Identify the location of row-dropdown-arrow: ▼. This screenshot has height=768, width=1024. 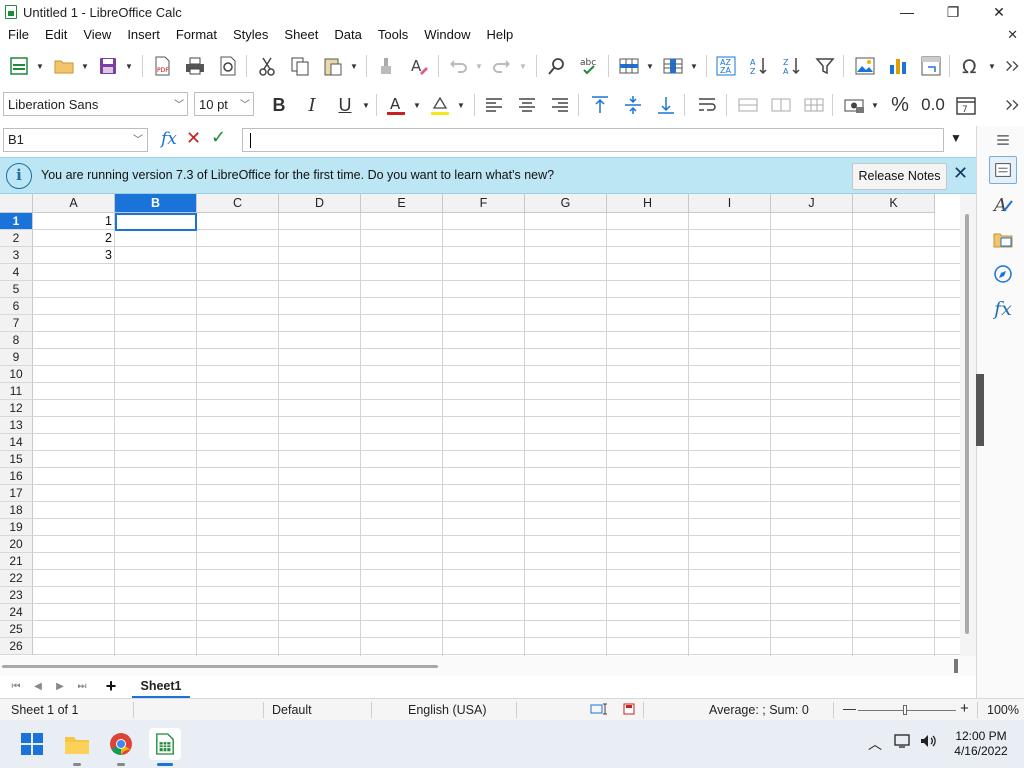
(650, 66).